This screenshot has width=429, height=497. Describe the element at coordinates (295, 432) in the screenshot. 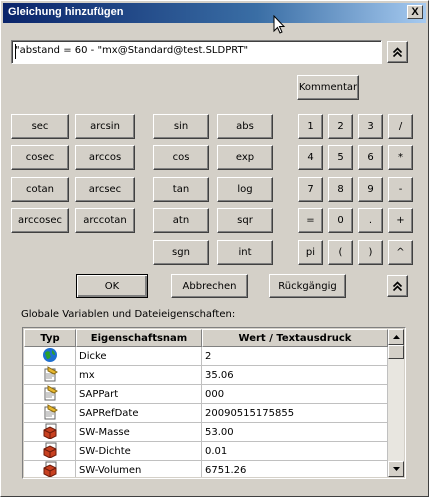

I see `value-cell: 53.00` at that location.